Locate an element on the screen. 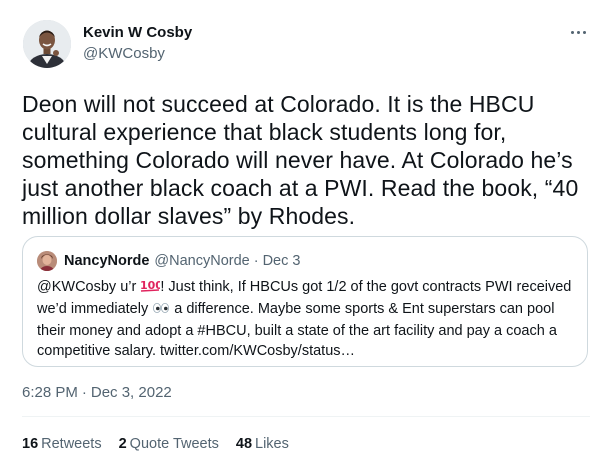 This screenshot has width=610, height=473. author-name: Kevin W Cosby is located at coordinates (137, 33).